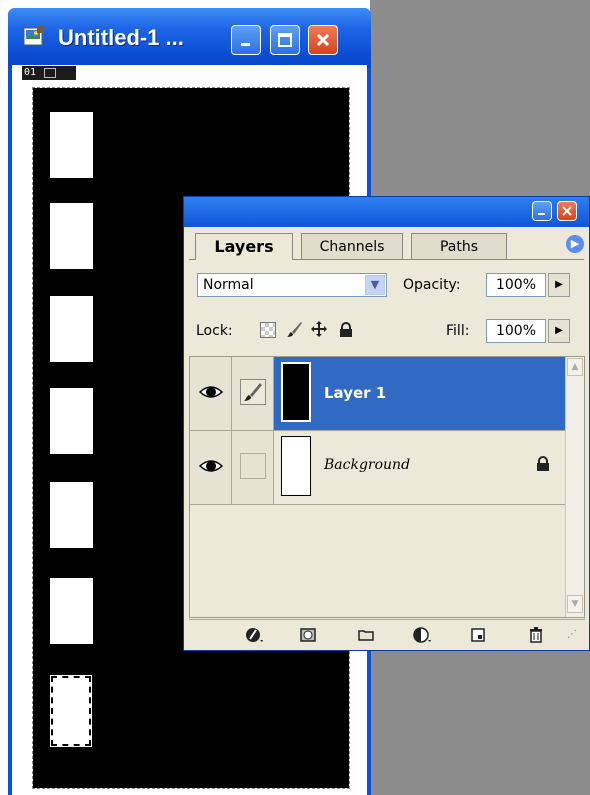  I want to click on tab-paths: Paths, so click(459, 246).